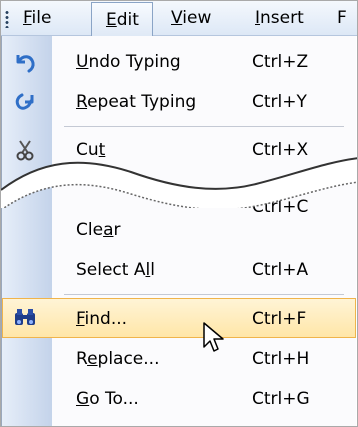 Image resolution: width=358 pixels, height=427 pixels. What do you see at coordinates (127, 20) in the screenshot?
I see `menu-edit-label: dit` at bounding box center [127, 20].